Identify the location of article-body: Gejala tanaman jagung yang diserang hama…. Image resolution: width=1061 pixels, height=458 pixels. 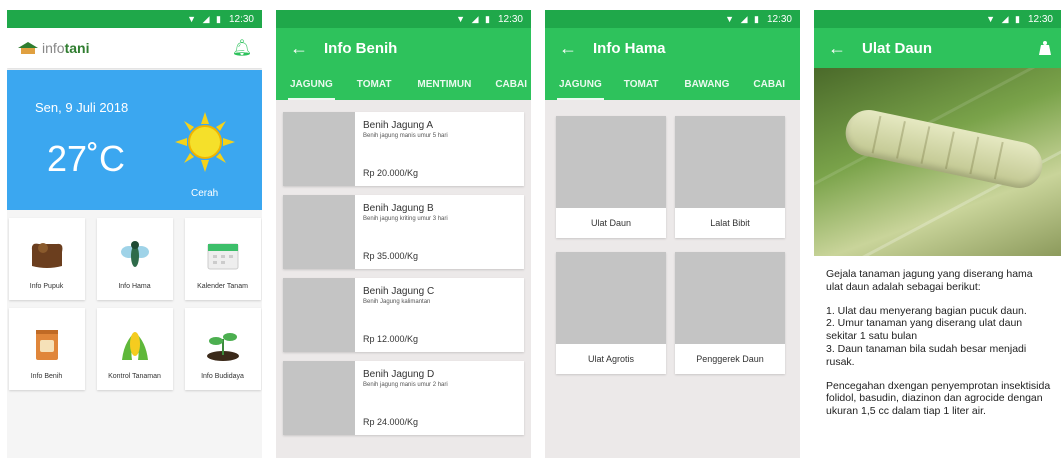
(937, 337).